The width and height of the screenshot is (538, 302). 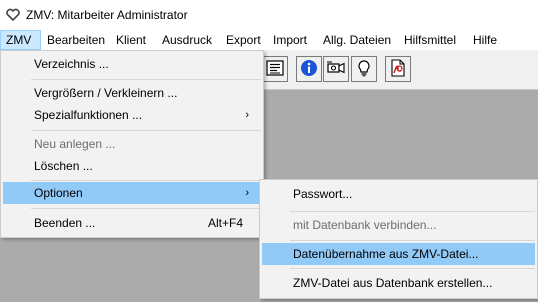 I want to click on shortcut-label: Alt+F4, so click(x=225, y=223).